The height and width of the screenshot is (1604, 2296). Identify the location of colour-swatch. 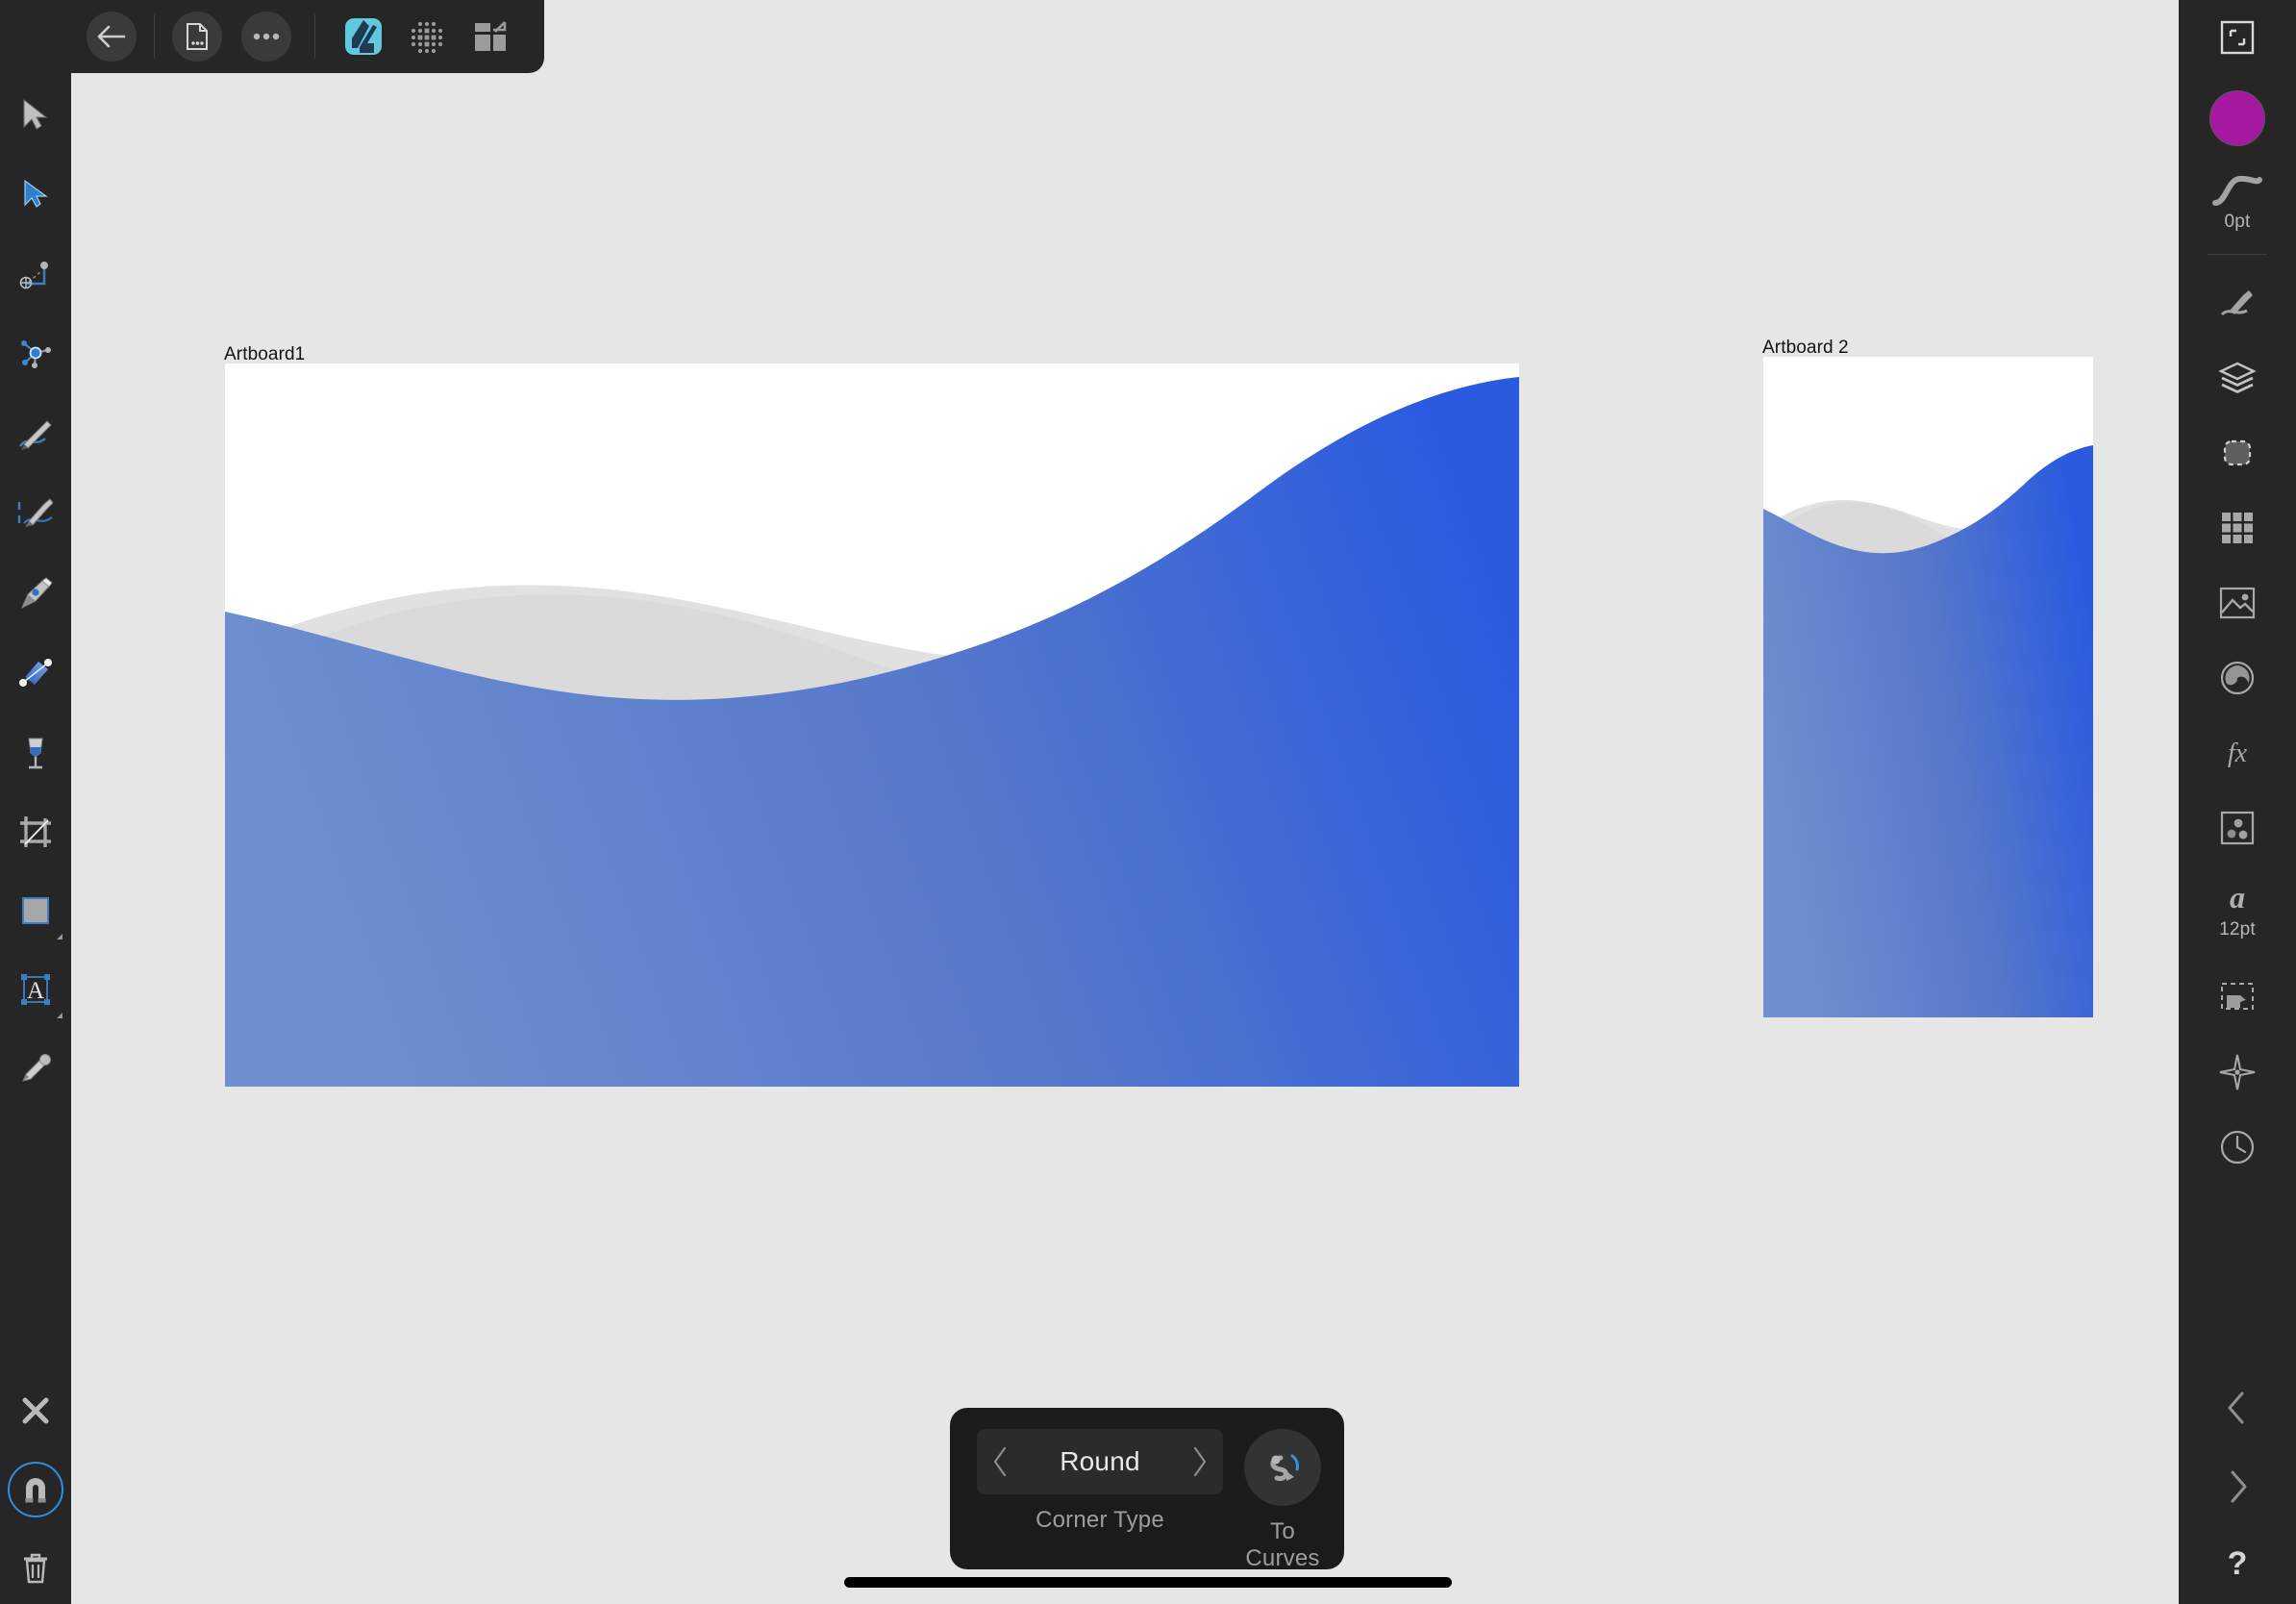
(2237, 118).